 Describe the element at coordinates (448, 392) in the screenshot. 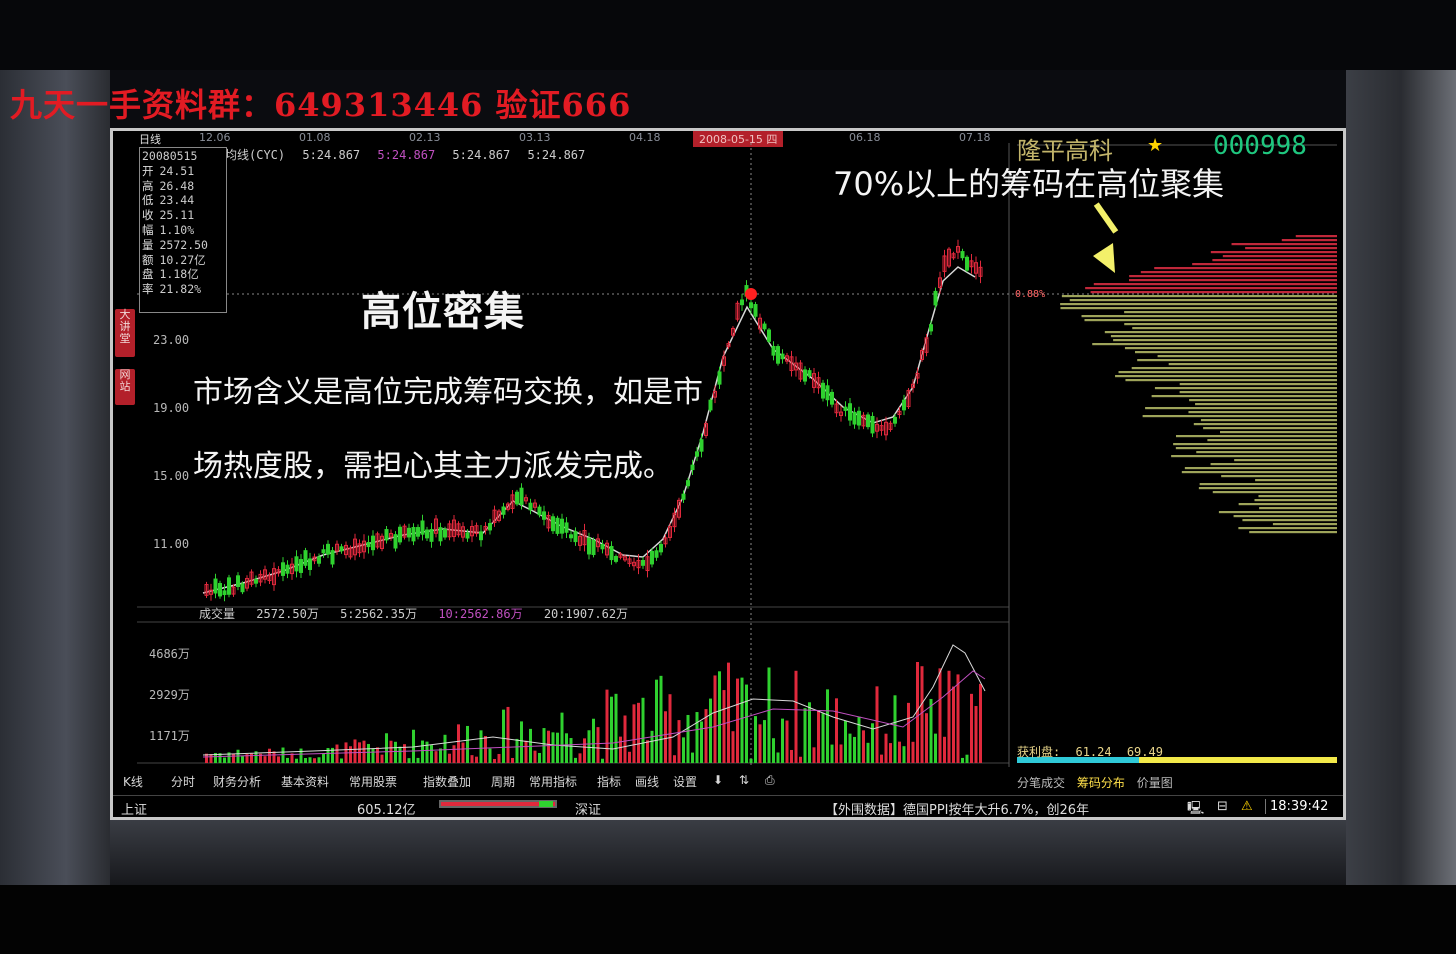

I see `overlay-description-line1: 市场含义是高位完成筹码交换，如是市` at that location.